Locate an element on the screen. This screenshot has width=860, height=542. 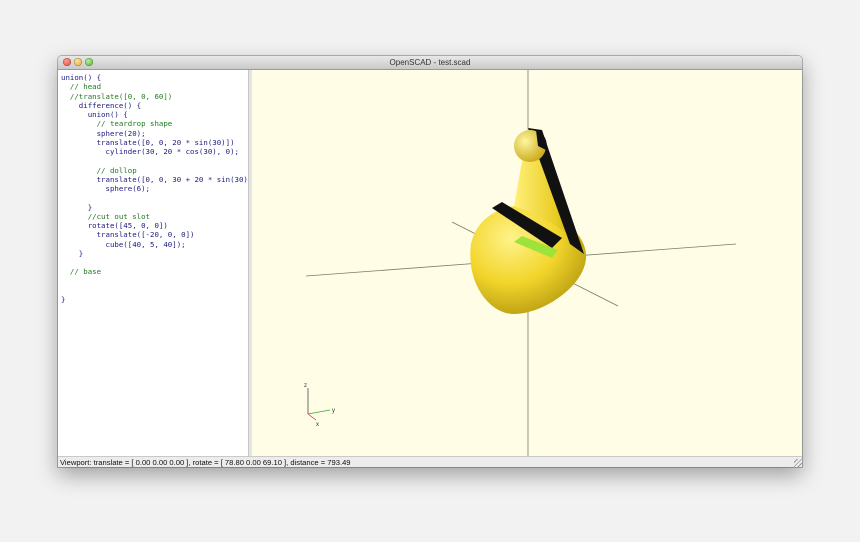
model-object is located at coordinates (528, 221).